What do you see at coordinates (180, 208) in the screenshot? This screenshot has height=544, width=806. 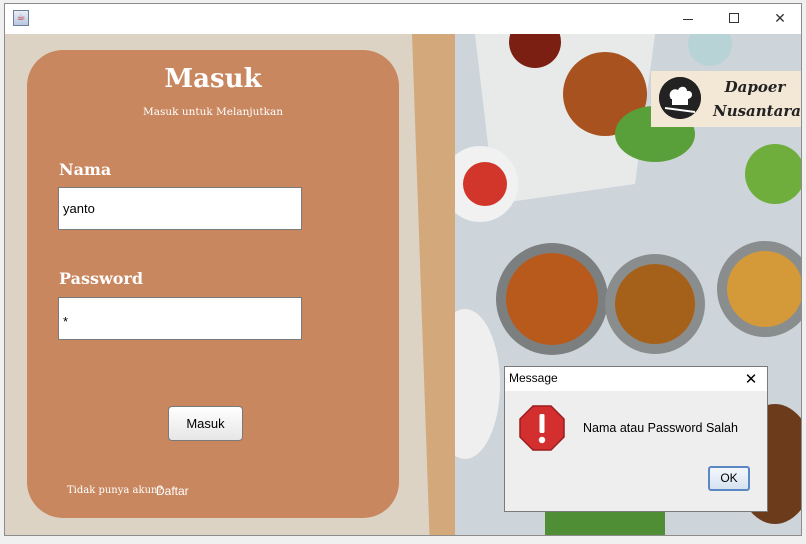 I see `name-input: yanto` at bounding box center [180, 208].